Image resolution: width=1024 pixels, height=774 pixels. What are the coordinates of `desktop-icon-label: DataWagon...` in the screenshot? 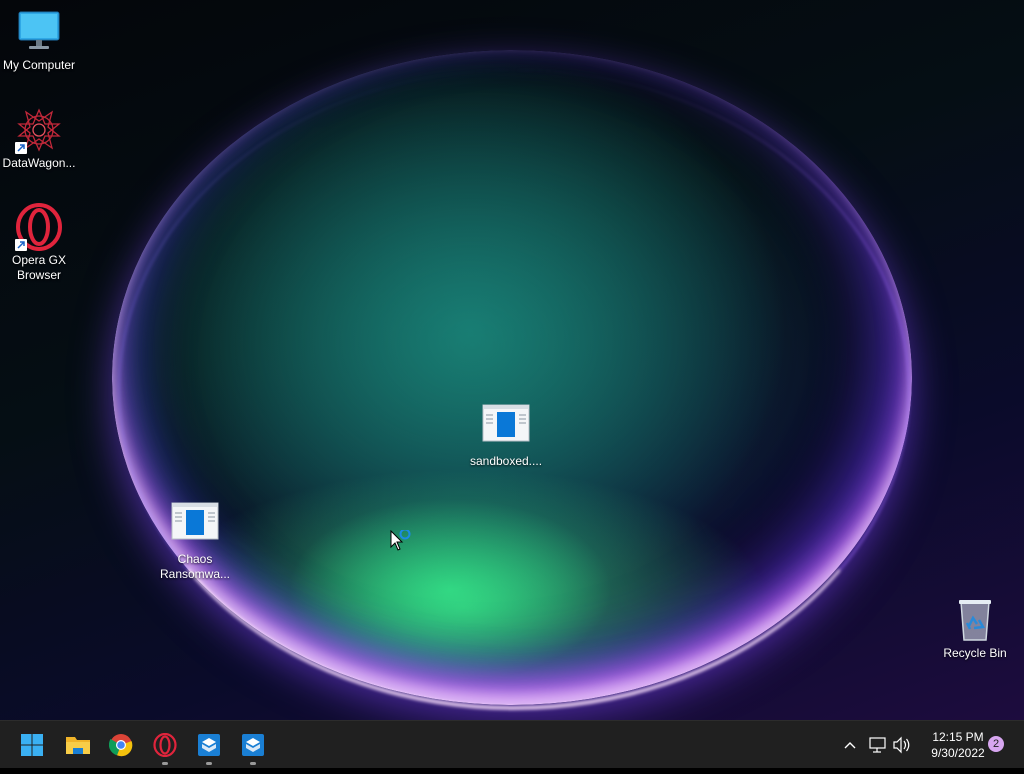 It's located at (39, 163).